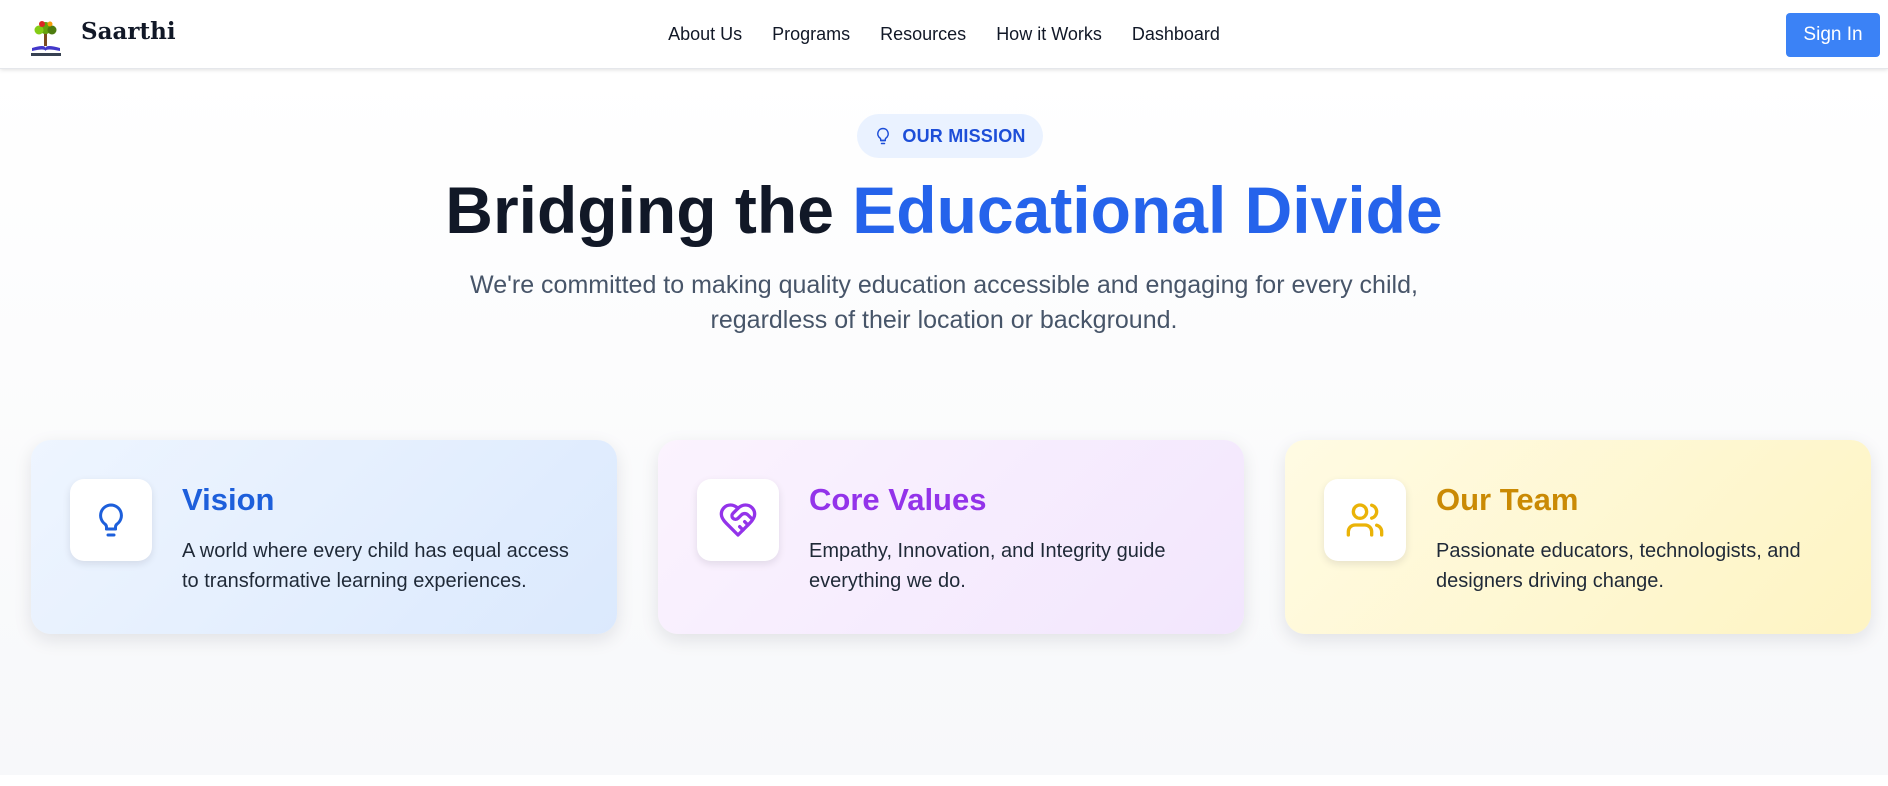  Describe the element at coordinates (898, 499) in the screenshot. I see `core-values-title: Core Values` at that location.